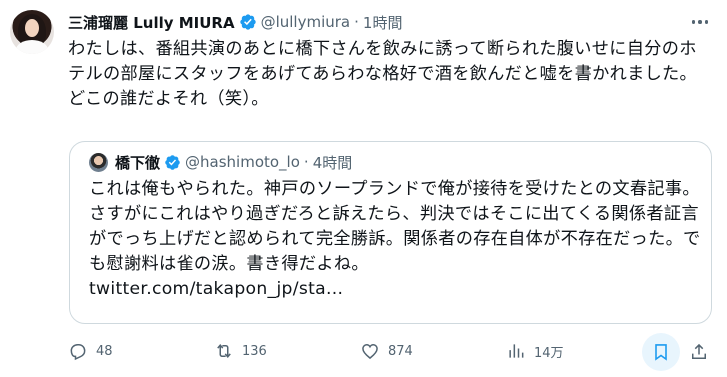 The width and height of the screenshot is (727, 377). Describe the element at coordinates (400, 351) in the screenshot. I see `like-count: 874` at that location.